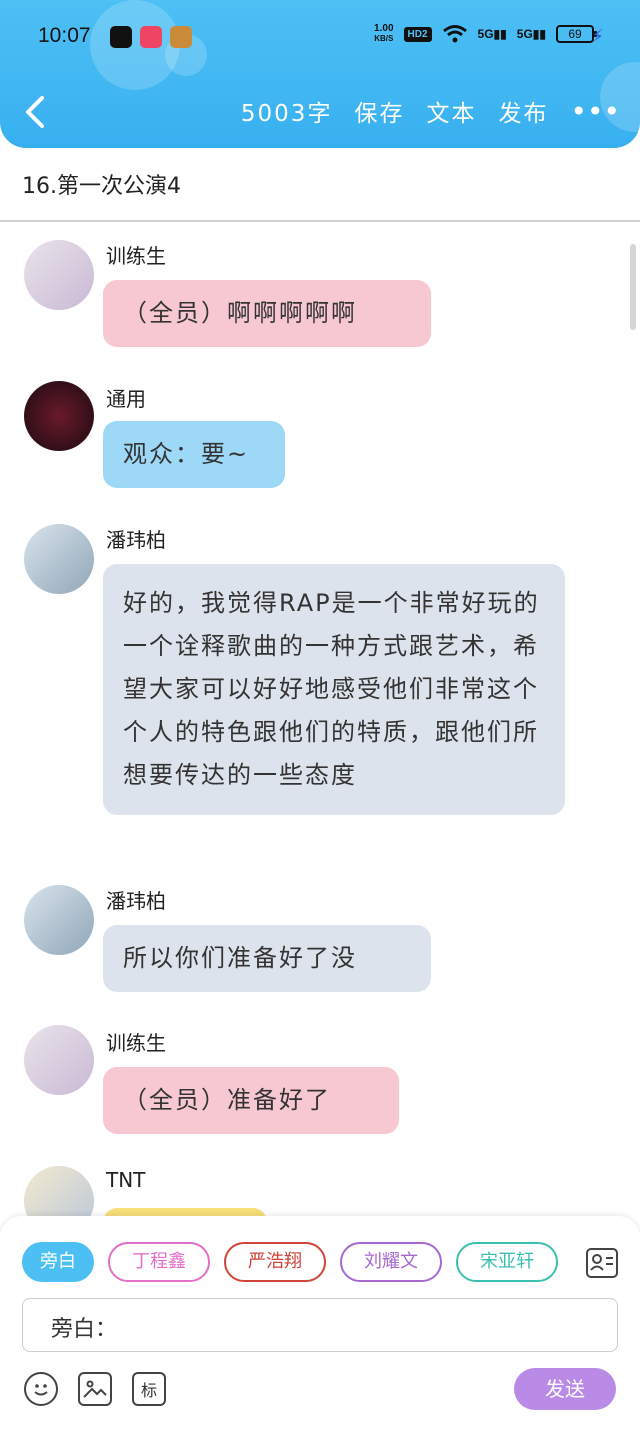  Describe the element at coordinates (320, 37) in the screenshot. I see `status-bar: 10:07 1.00 KB/S HD2 5G▮▮ 5G▮▮ 69 ⚡` at that location.